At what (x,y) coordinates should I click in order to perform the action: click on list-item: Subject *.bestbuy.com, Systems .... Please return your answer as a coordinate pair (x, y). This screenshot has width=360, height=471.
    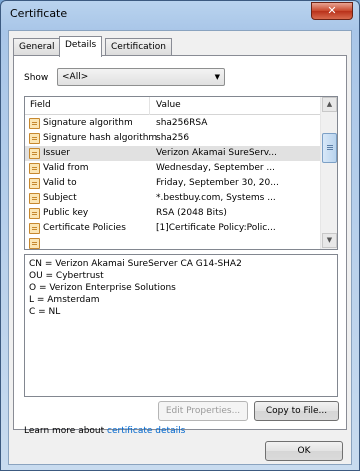
    Looking at the image, I should click on (173, 198).